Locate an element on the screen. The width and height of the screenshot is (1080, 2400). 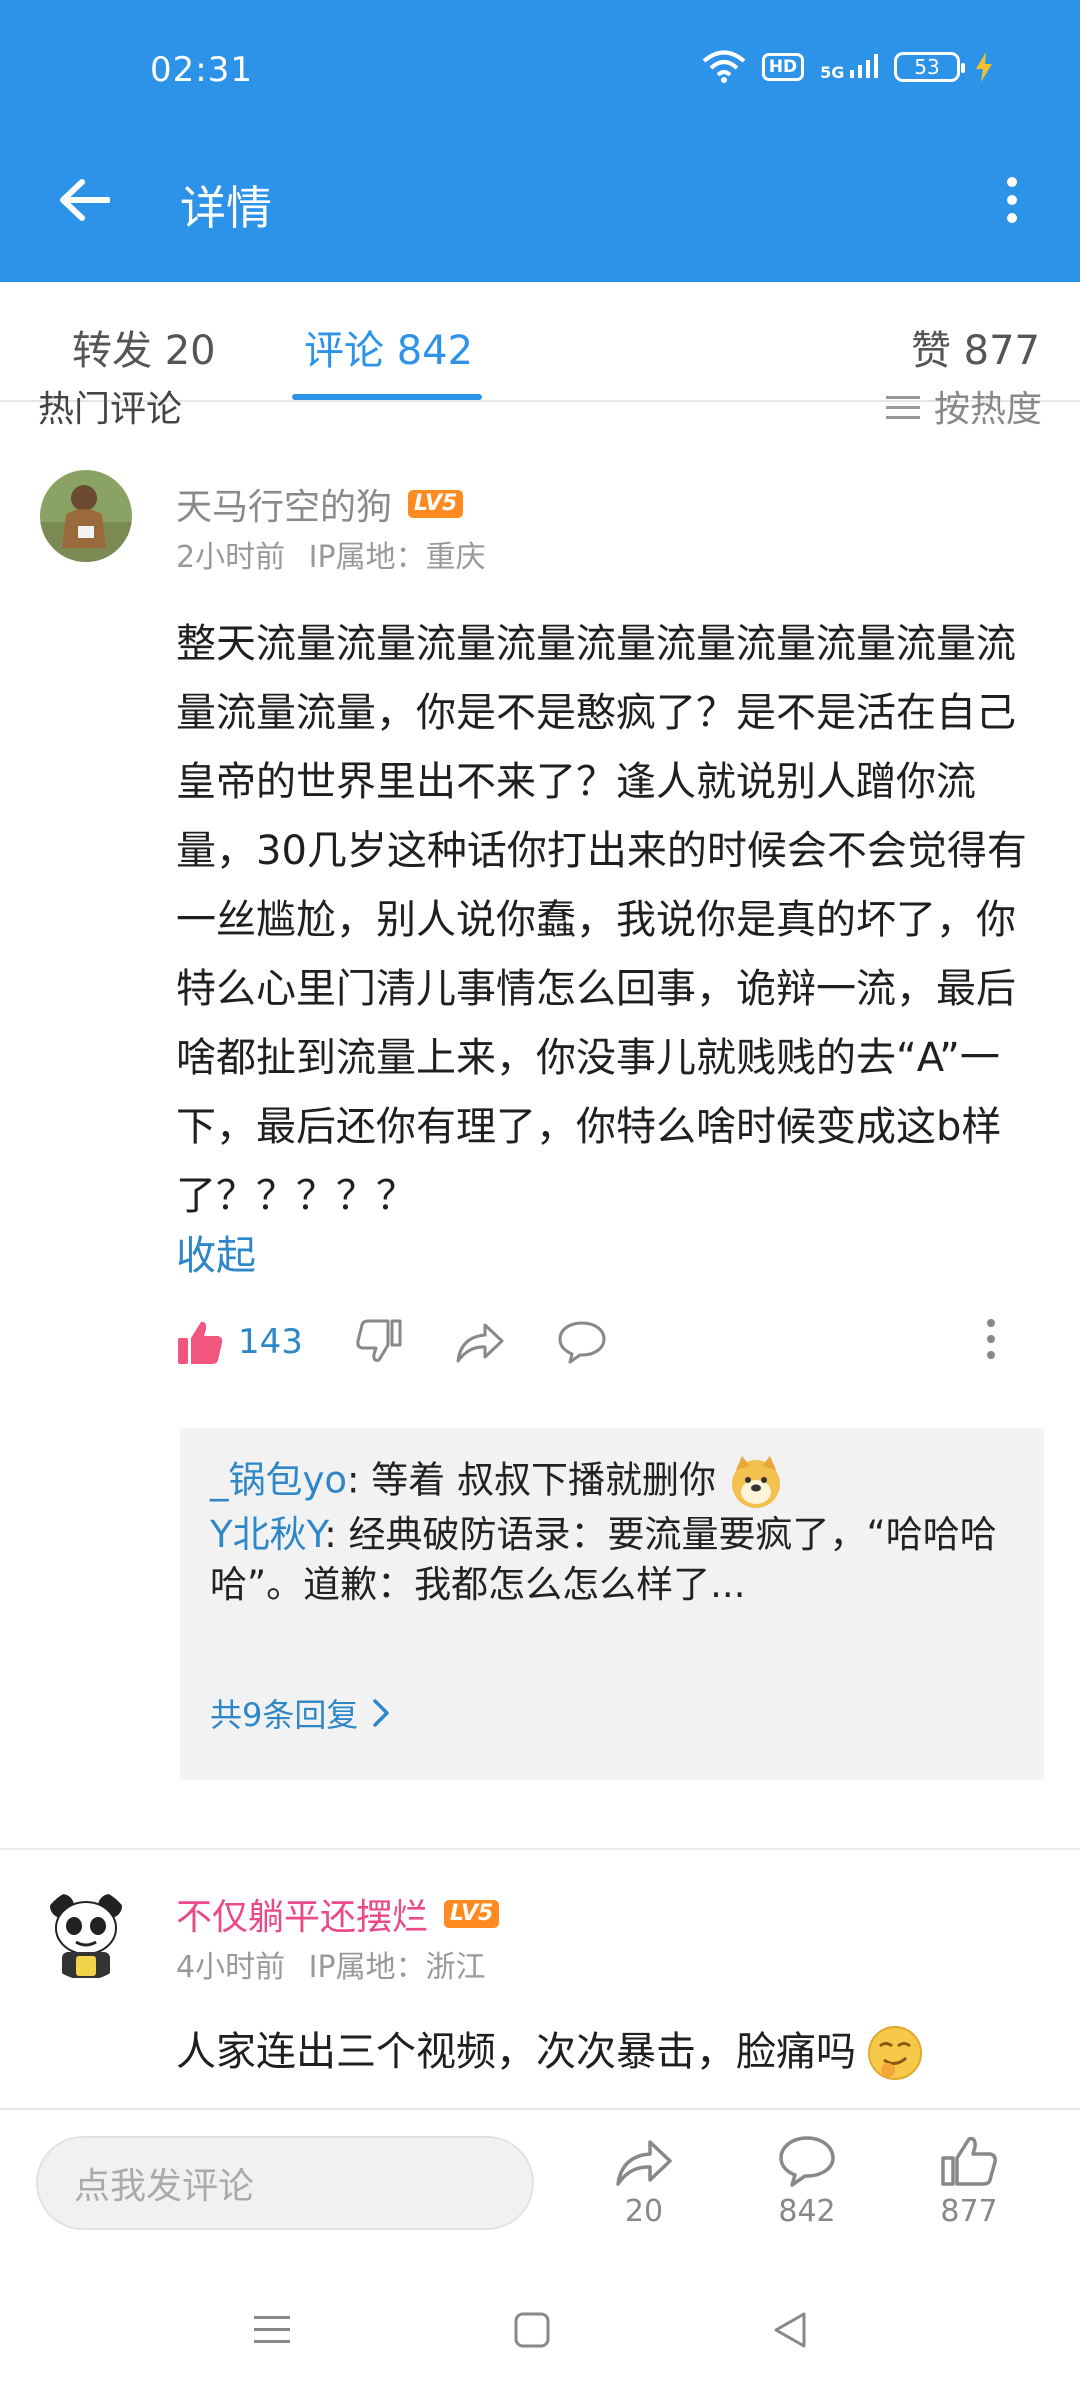
more-options-button is located at coordinates (1012, 200).